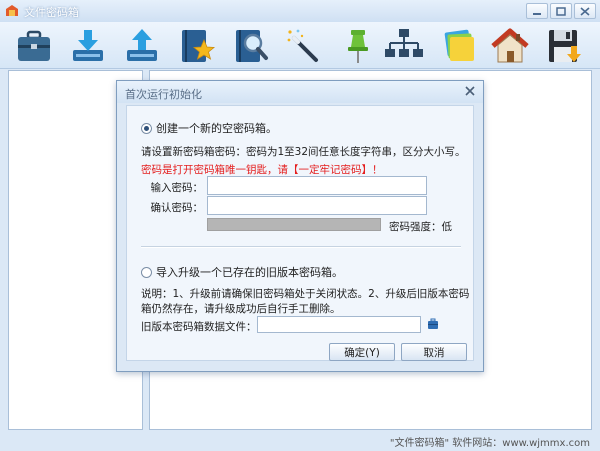 The width and height of the screenshot is (600, 451). What do you see at coordinates (12, 10) in the screenshot?
I see `app-logo-icon` at bounding box center [12, 10].